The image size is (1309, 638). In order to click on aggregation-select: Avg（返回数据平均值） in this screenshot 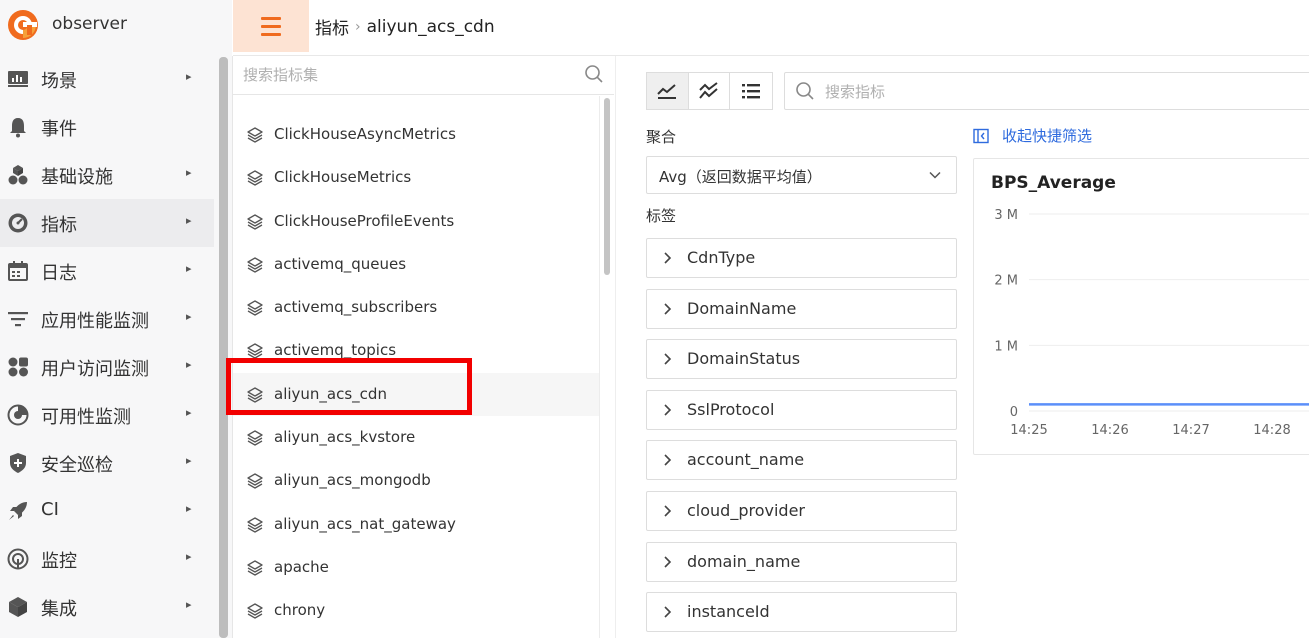, I will do `click(801, 175)`.